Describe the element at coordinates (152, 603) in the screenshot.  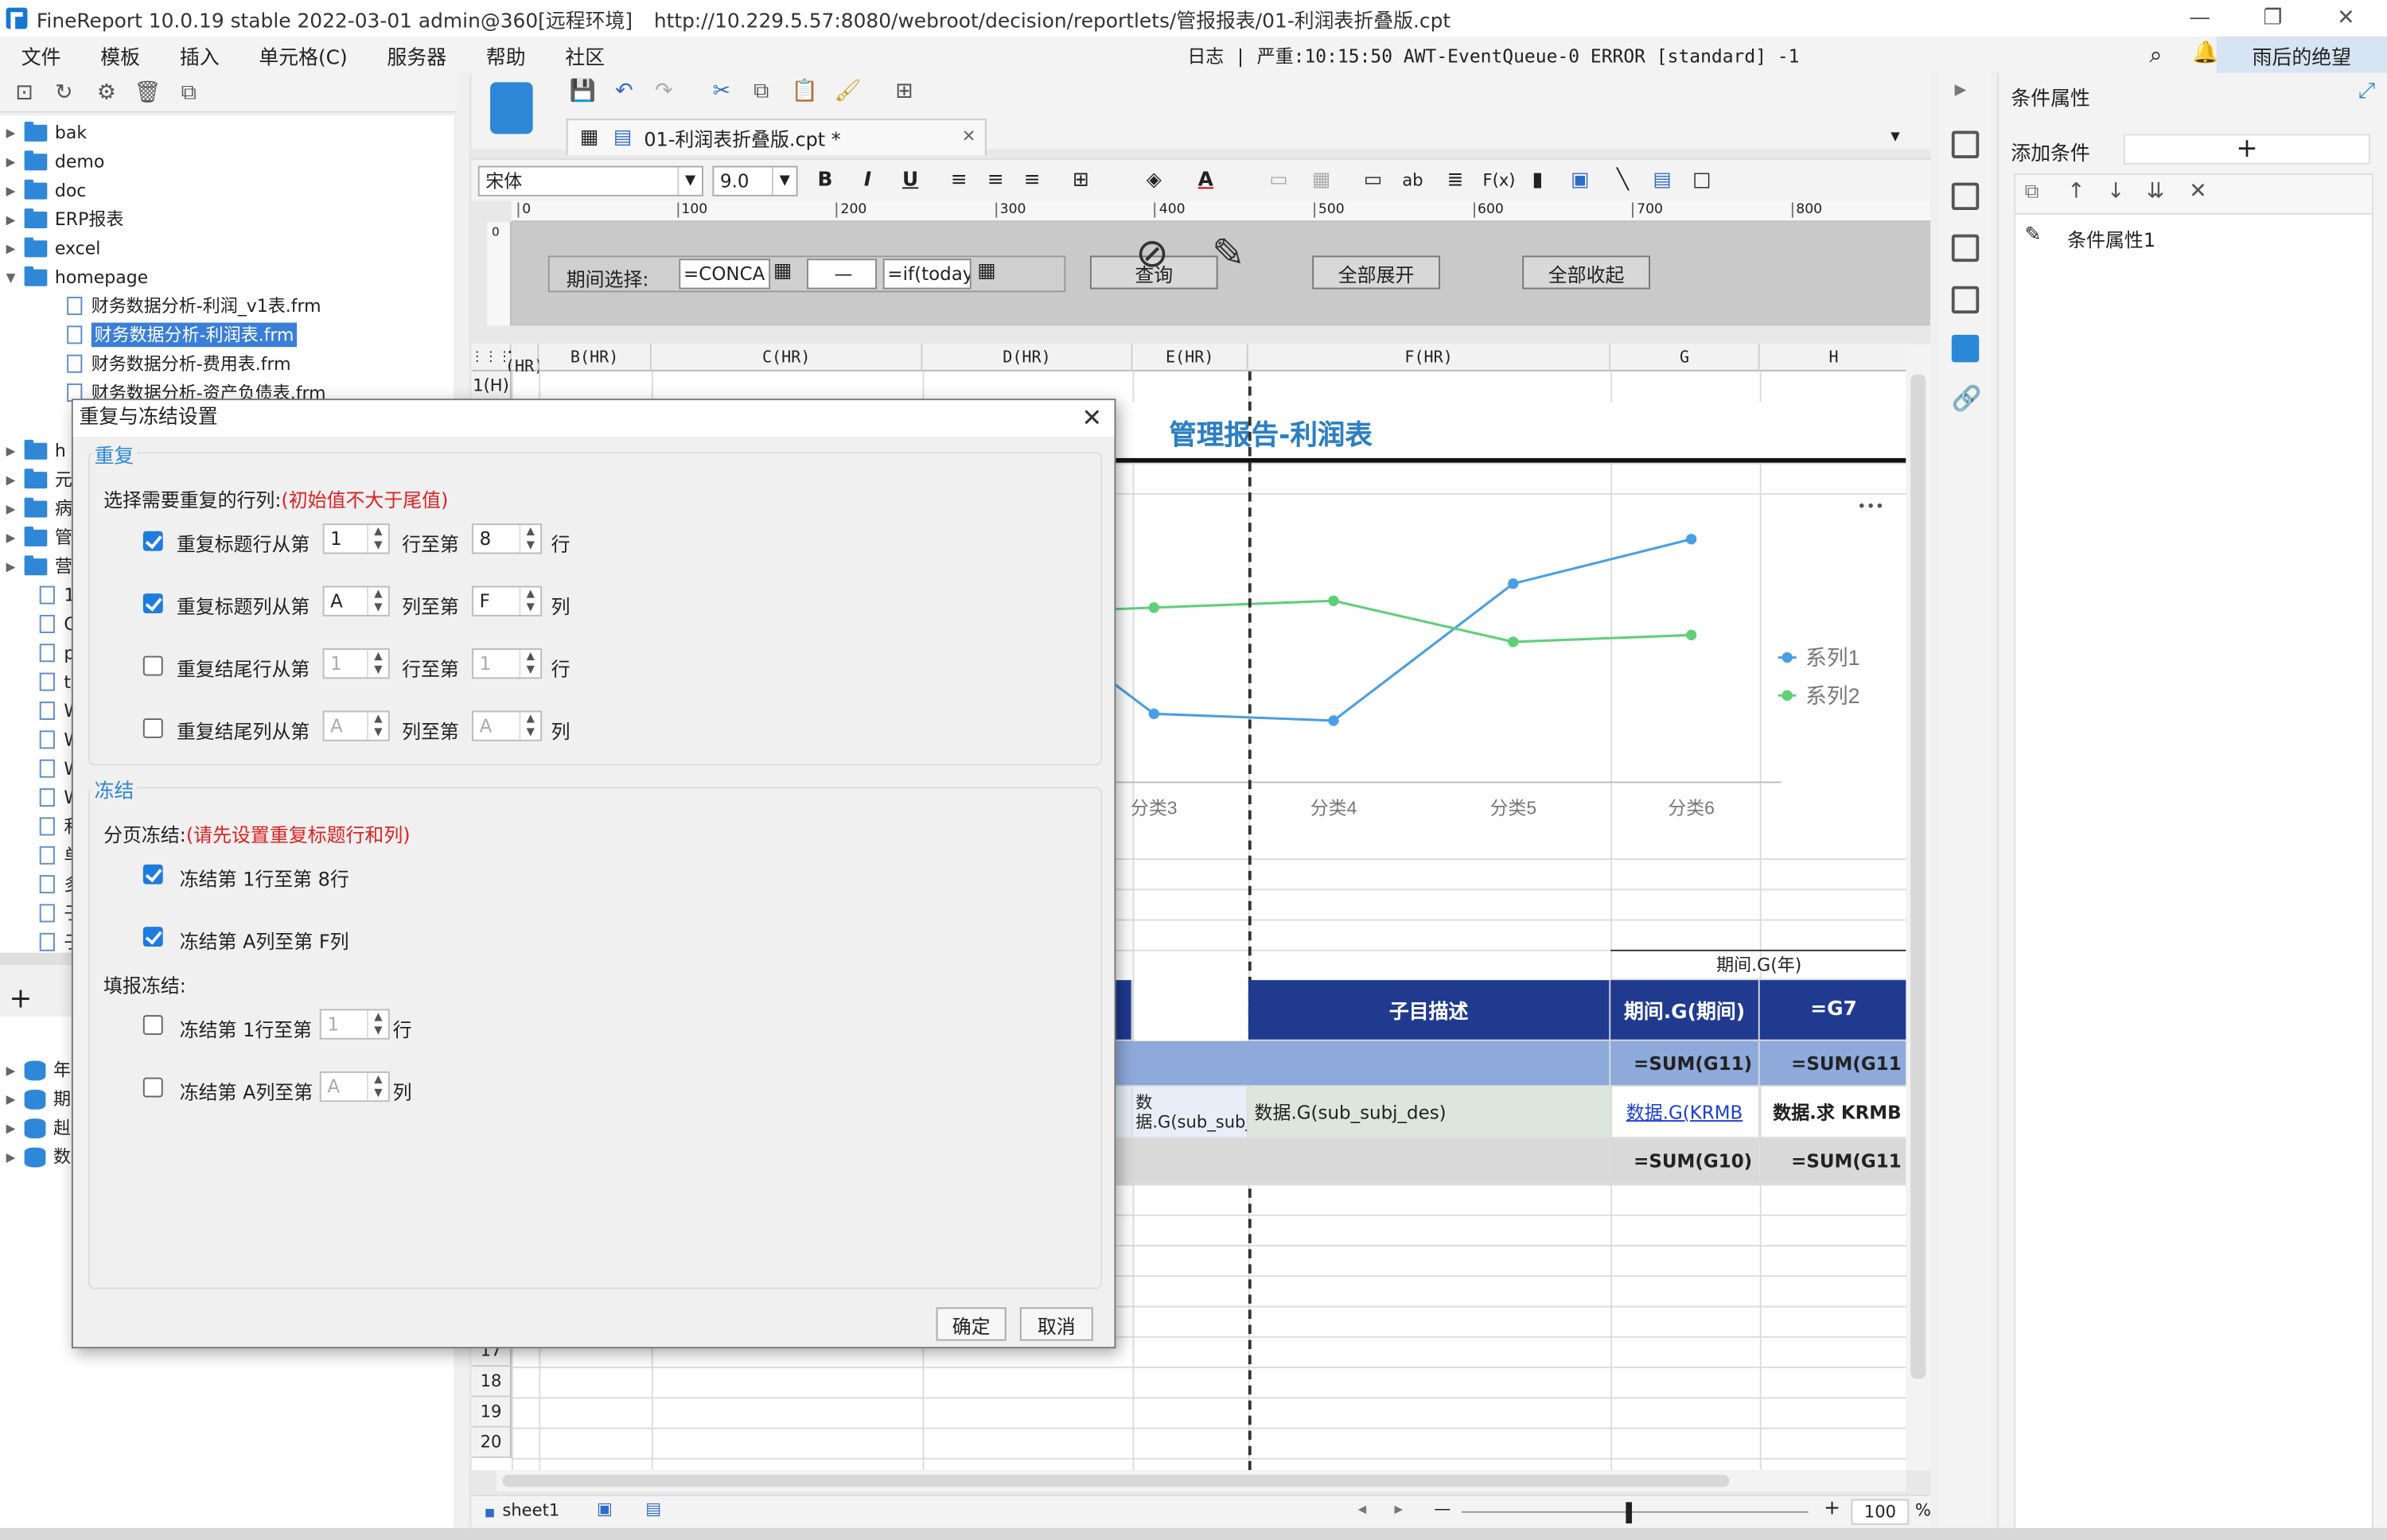
I see `repeat-row-checkbox` at that location.